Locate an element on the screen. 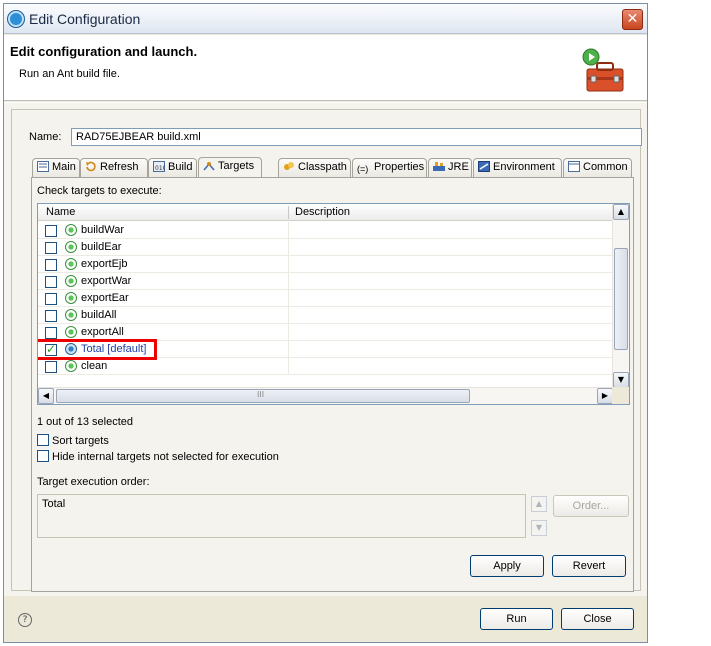  jre-icon is located at coordinates (439, 166).